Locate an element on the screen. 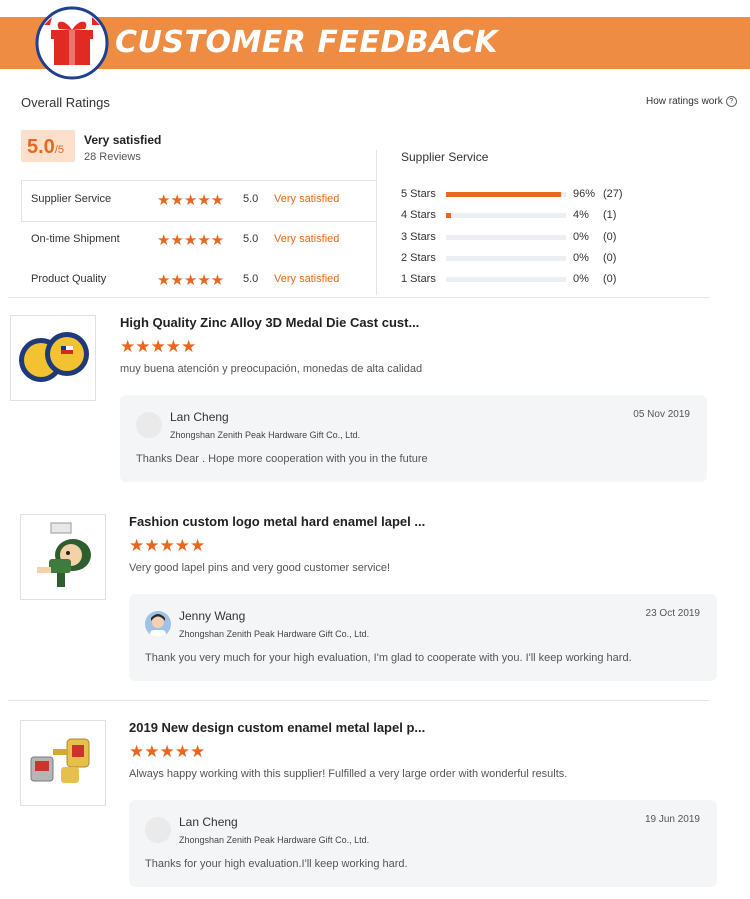 This screenshot has height=899, width=750. category-label: On-time Shipment is located at coordinates (75, 239).